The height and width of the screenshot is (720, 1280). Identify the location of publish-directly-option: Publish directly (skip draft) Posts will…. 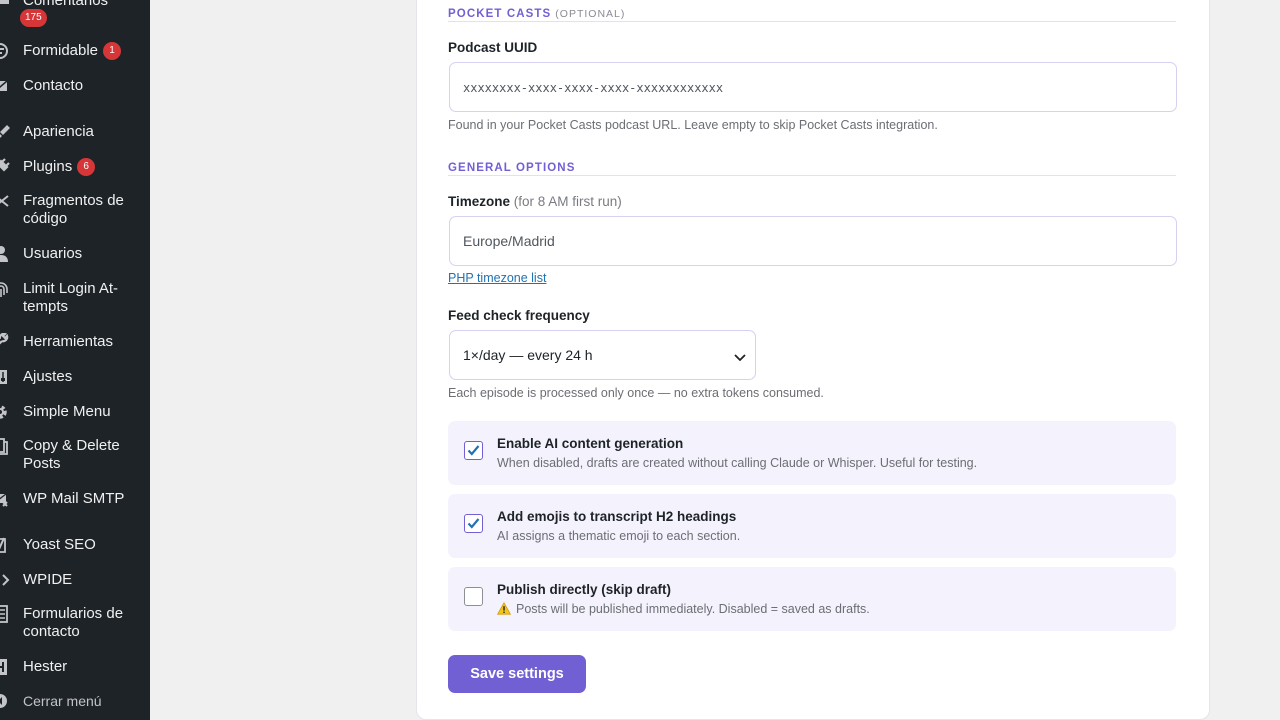
(812, 599).